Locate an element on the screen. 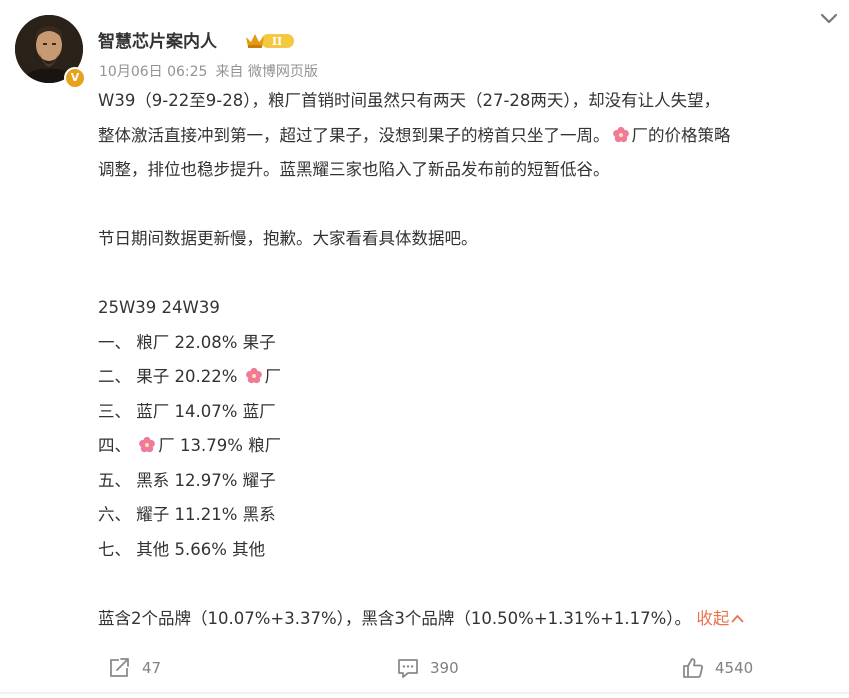 The image size is (849, 698). action-bar: 47 390 4540 is located at coordinates (424, 668).